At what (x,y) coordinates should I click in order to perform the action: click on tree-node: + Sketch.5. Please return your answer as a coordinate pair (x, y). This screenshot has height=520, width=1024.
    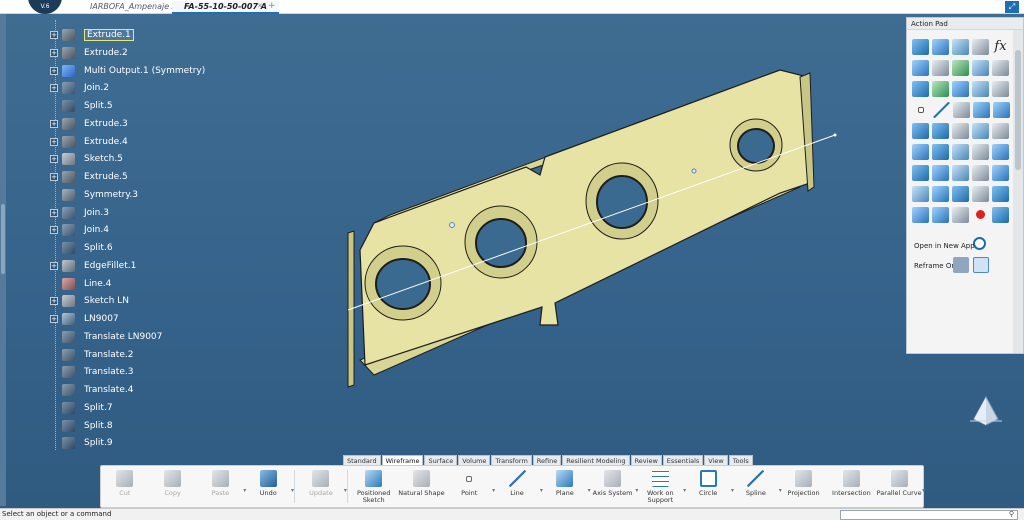
    Looking at the image, I should click on (85, 159).